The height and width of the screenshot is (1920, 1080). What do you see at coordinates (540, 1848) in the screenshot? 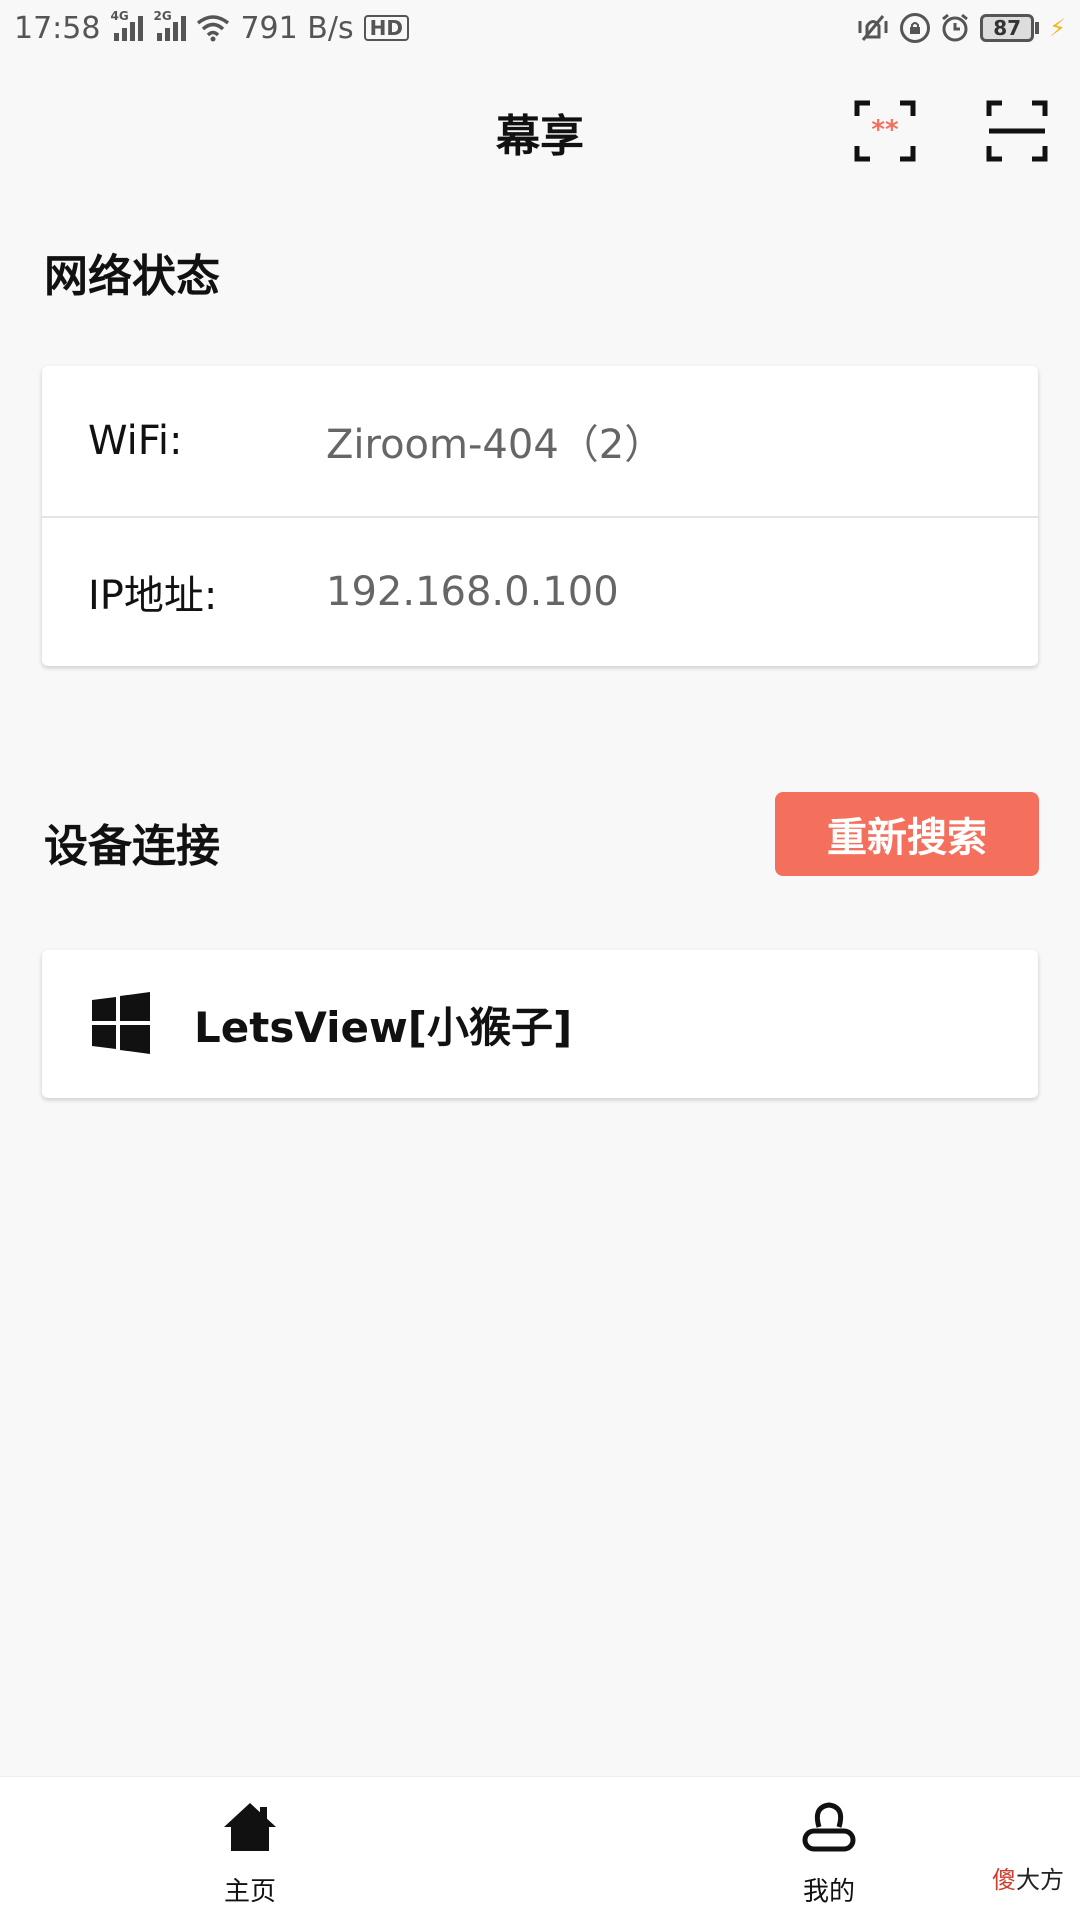
I see `bottom-nav: 主页 我的` at bounding box center [540, 1848].